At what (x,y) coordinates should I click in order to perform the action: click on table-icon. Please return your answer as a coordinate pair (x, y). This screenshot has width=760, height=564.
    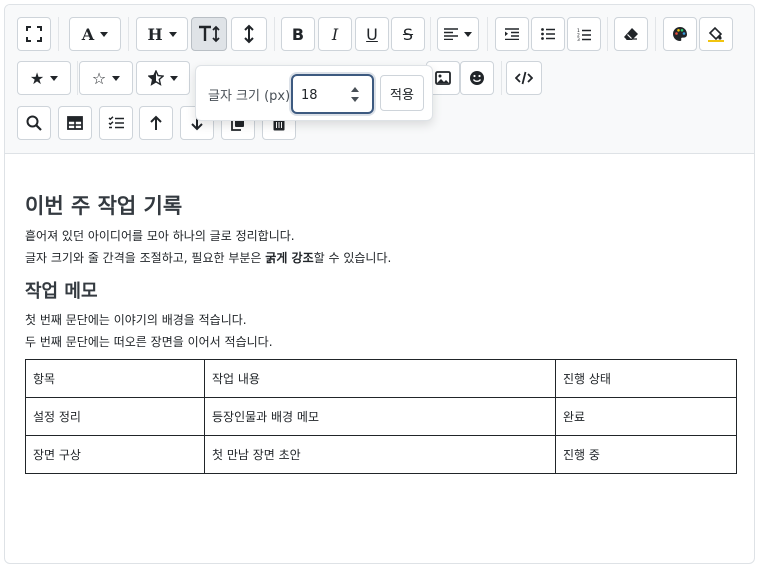
    Looking at the image, I should click on (75, 123).